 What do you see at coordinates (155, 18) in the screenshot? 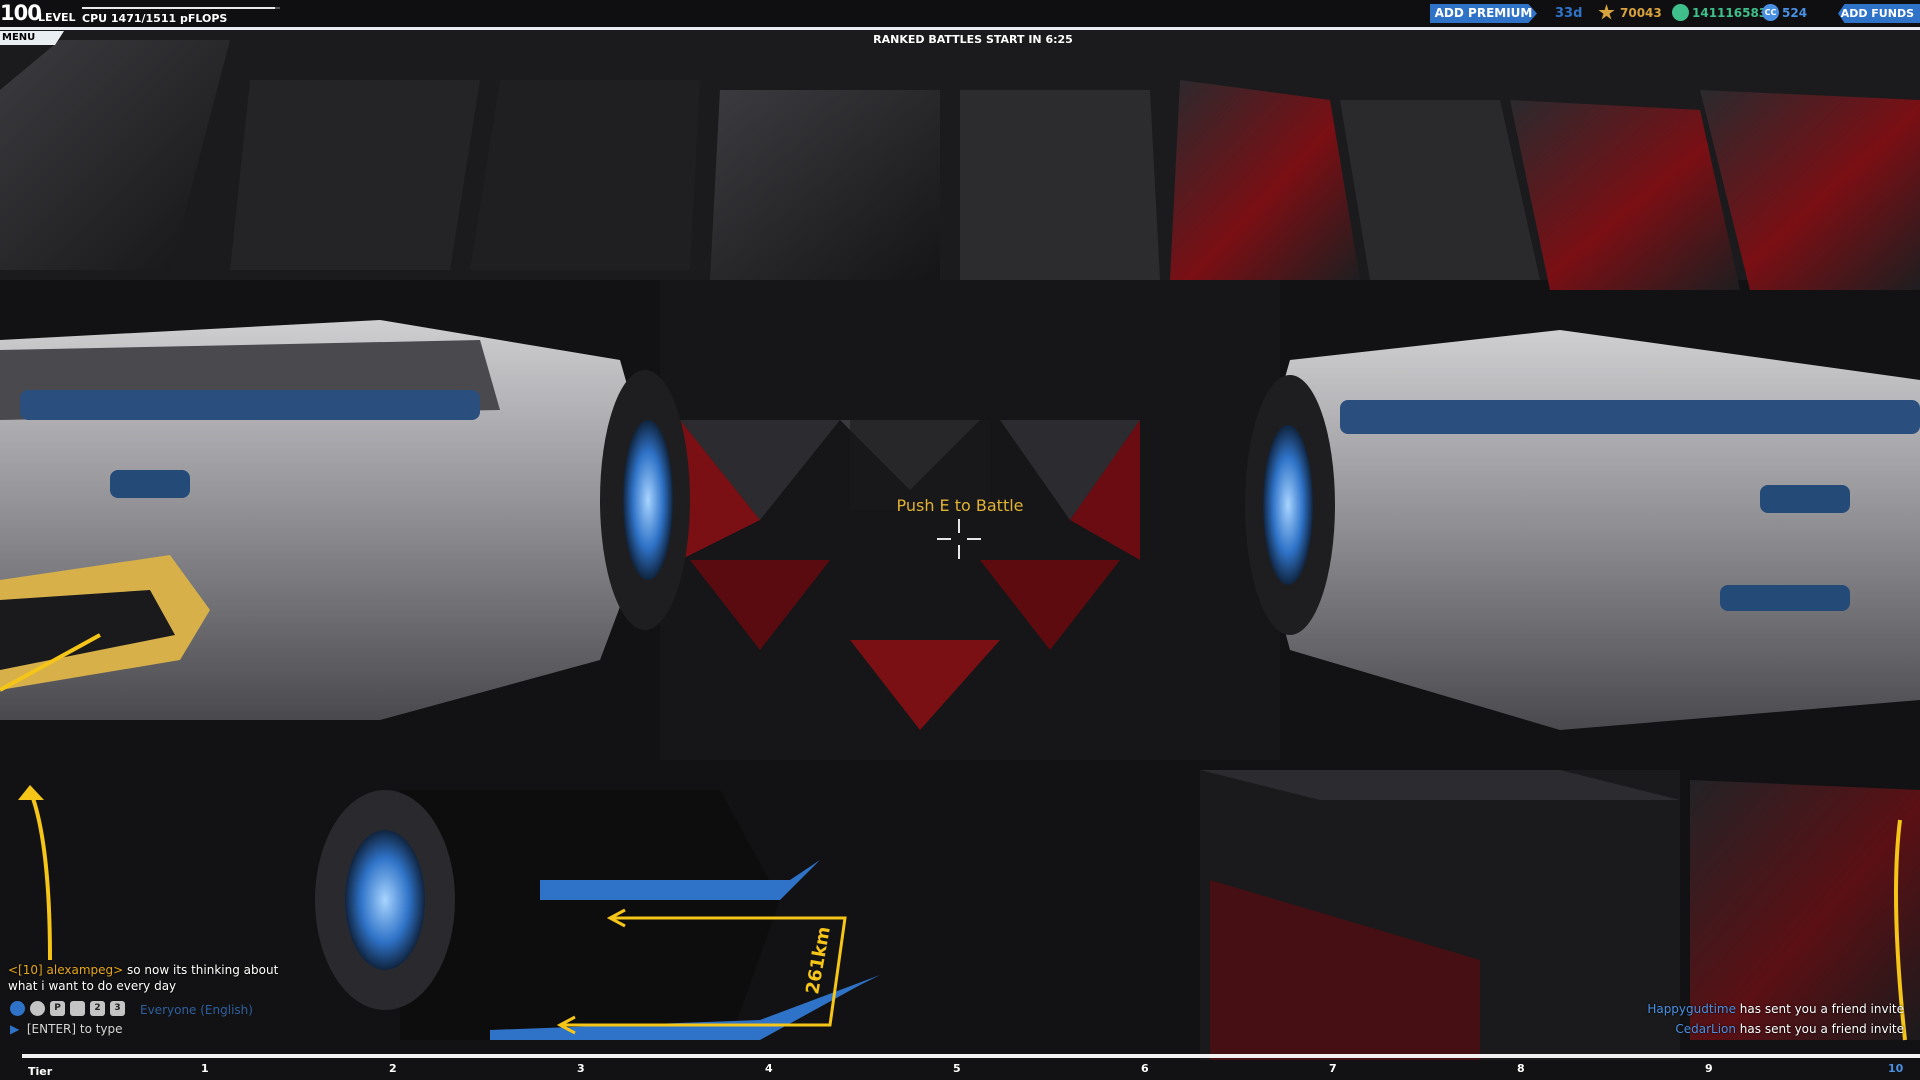
I see `cpu-readout: CPU 1471/1511 pFLOPS` at bounding box center [155, 18].